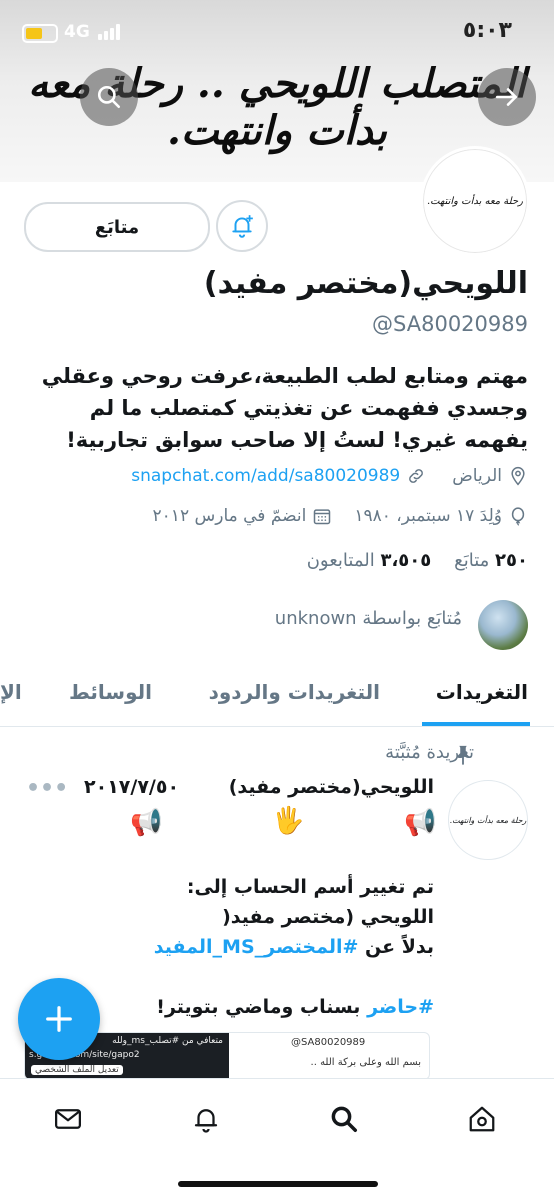  I want to click on plus-icon, so click(59, 1019).